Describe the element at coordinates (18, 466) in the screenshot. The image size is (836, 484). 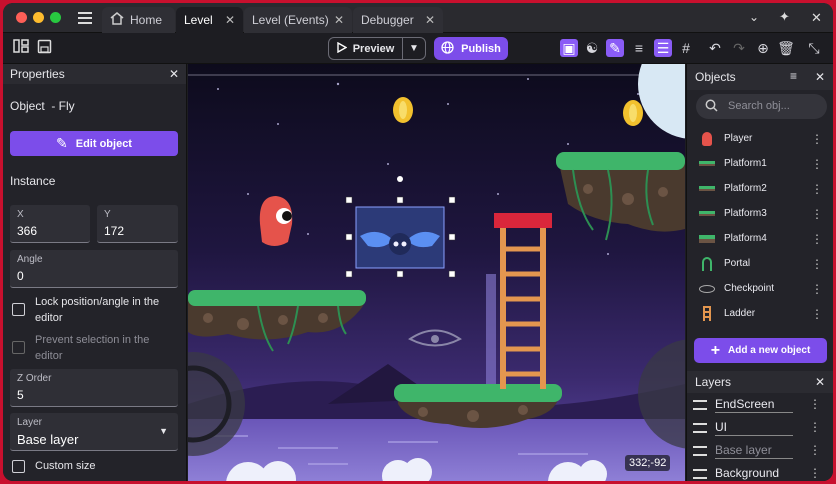
I see `custom-size-checkbox` at that location.